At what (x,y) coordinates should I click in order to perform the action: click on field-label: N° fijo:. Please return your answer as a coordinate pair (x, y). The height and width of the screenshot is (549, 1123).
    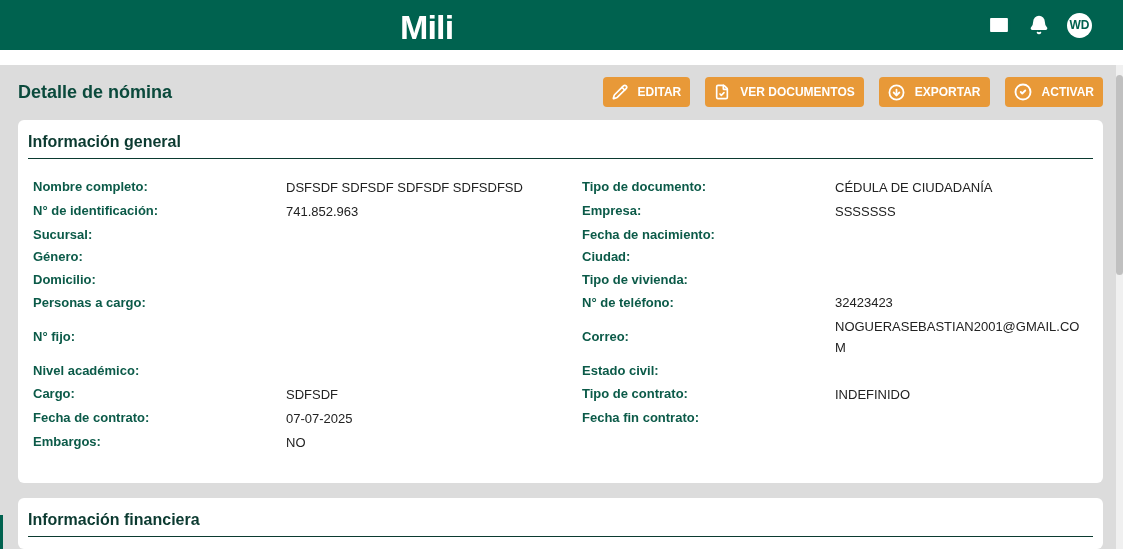
    Looking at the image, I should click on (54, 337).